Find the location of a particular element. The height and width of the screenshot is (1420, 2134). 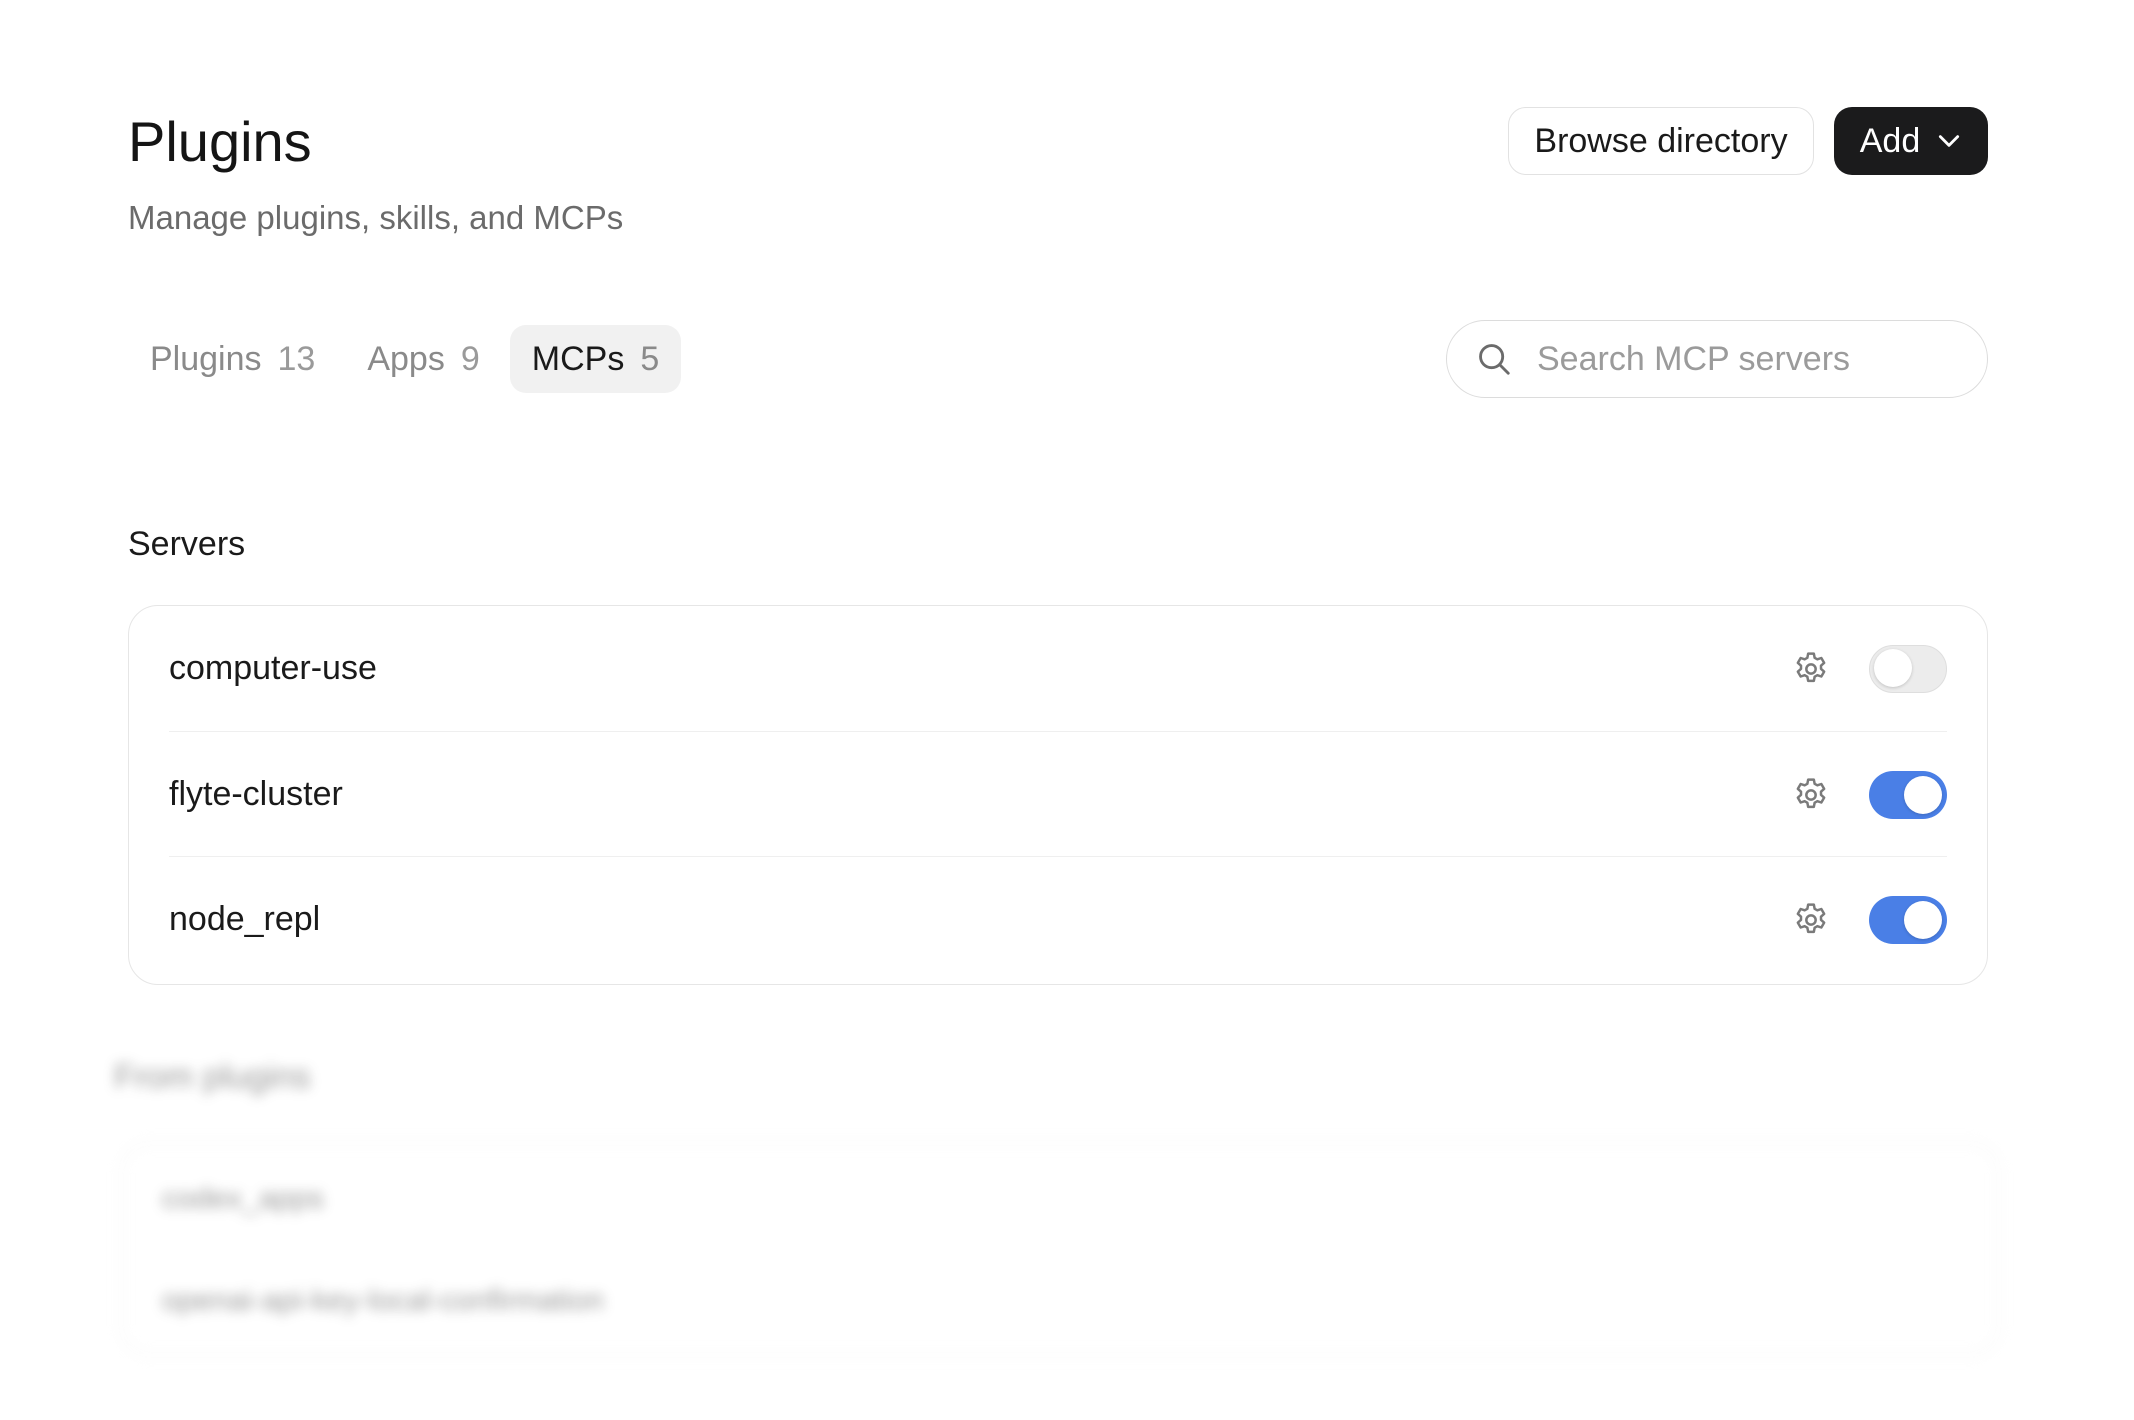

page-subtitle: Manage plugins, skills, and MCPs is located at coordinates (376, 217).